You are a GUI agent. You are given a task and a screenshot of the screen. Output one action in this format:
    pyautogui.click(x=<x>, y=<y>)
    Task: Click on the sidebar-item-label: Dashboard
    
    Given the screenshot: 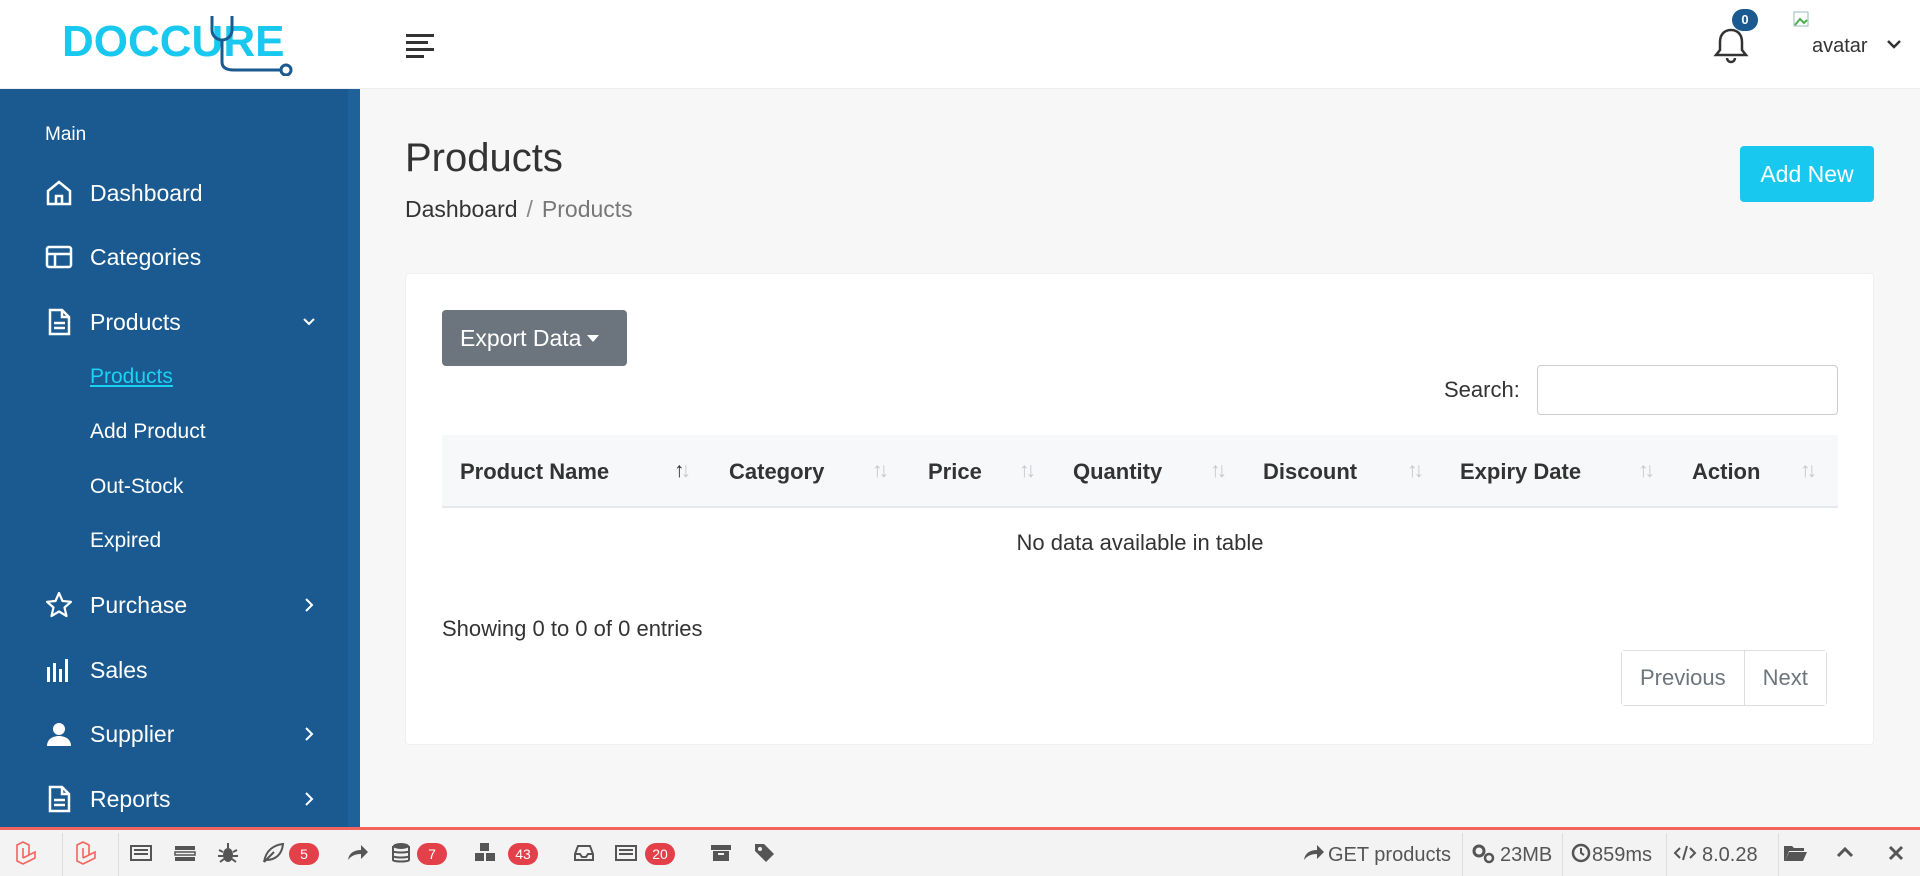 What is the action you would take?
    pyautogui.click(x=146, y=193)
    